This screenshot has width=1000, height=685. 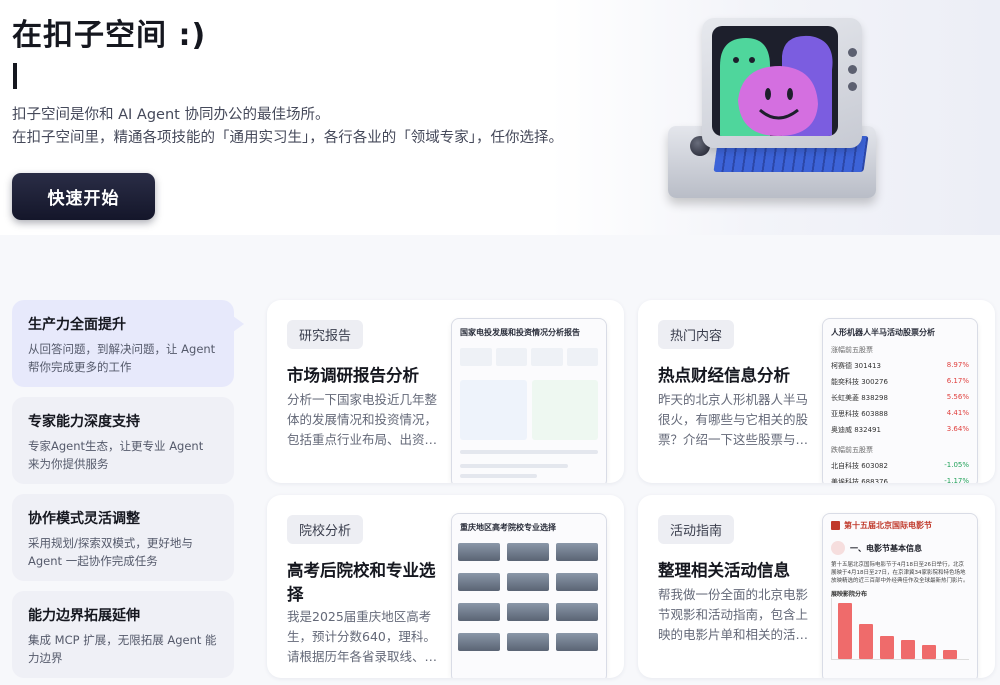 I want to click on feature-desc: 专家Agent生态，让更专业 Agent 来为你提供服务, so click(x=116, y=455).